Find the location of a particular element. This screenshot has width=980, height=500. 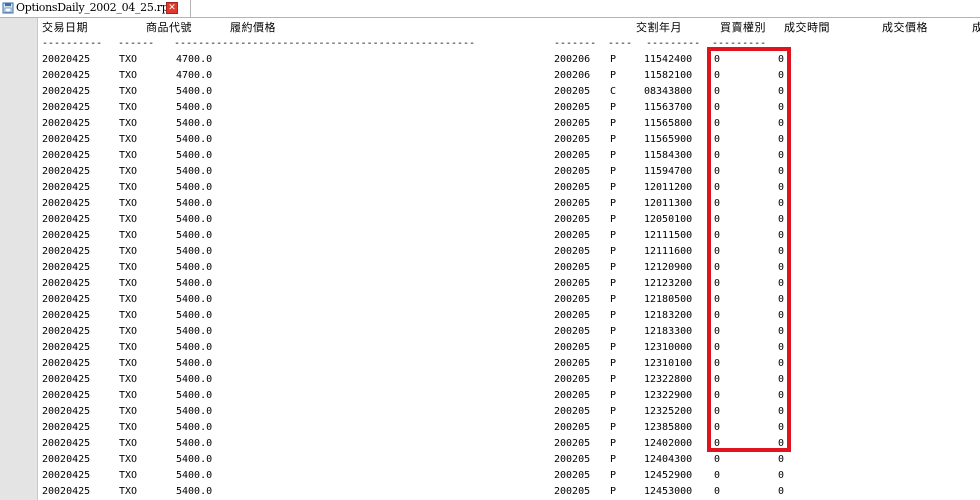

table-row: 320020425TXO4700.0200206P1154240000 is located at coordinates (509, 60).